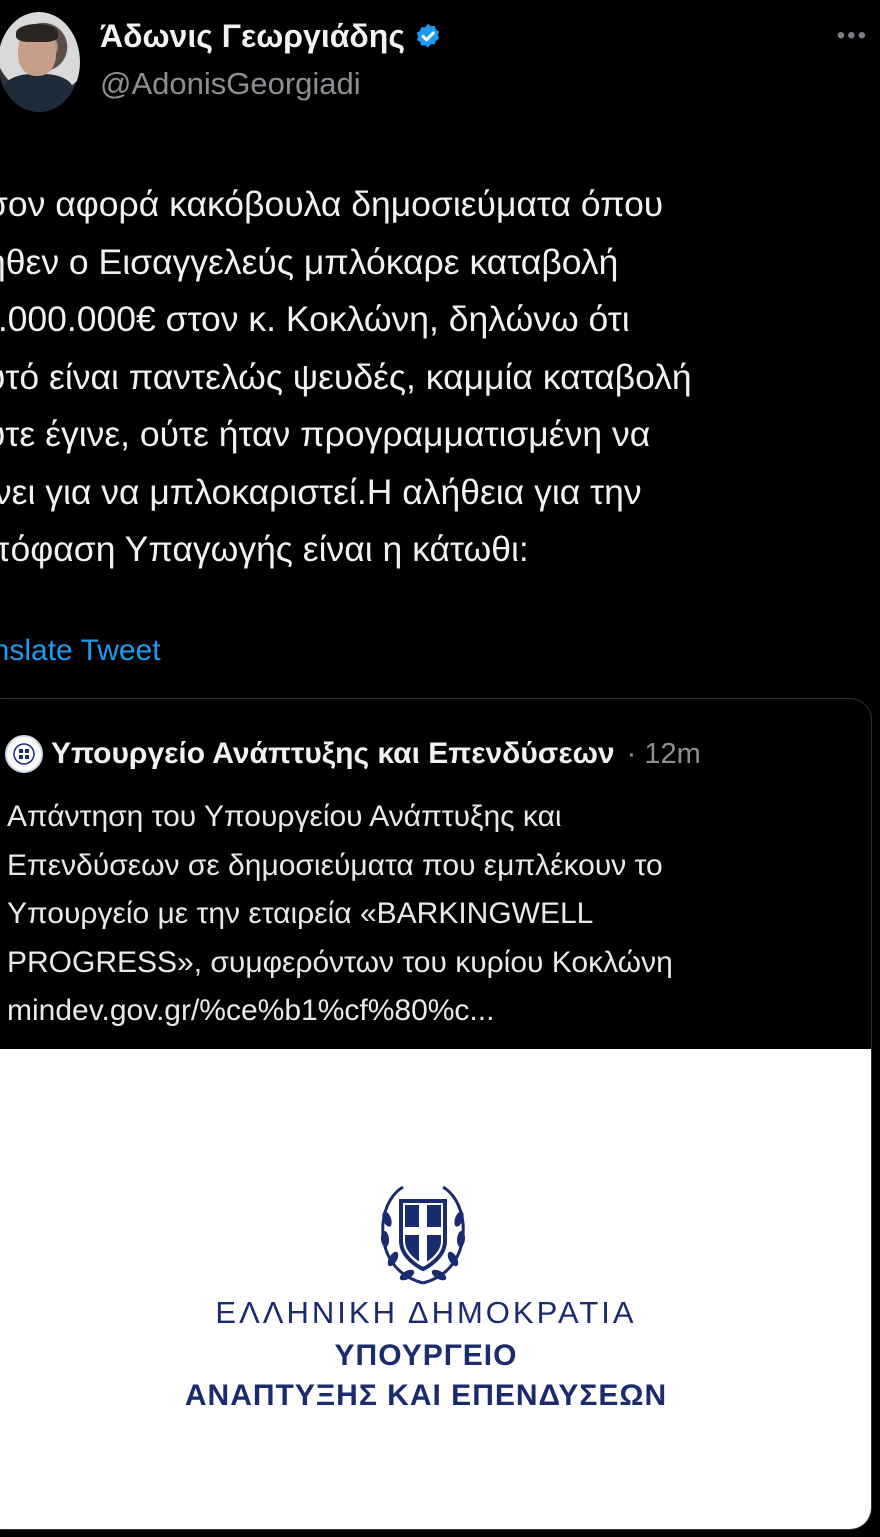 The height and width of the screenshot is (1537, 880). I want to click on verified-badge-icon, so click(428, 35).